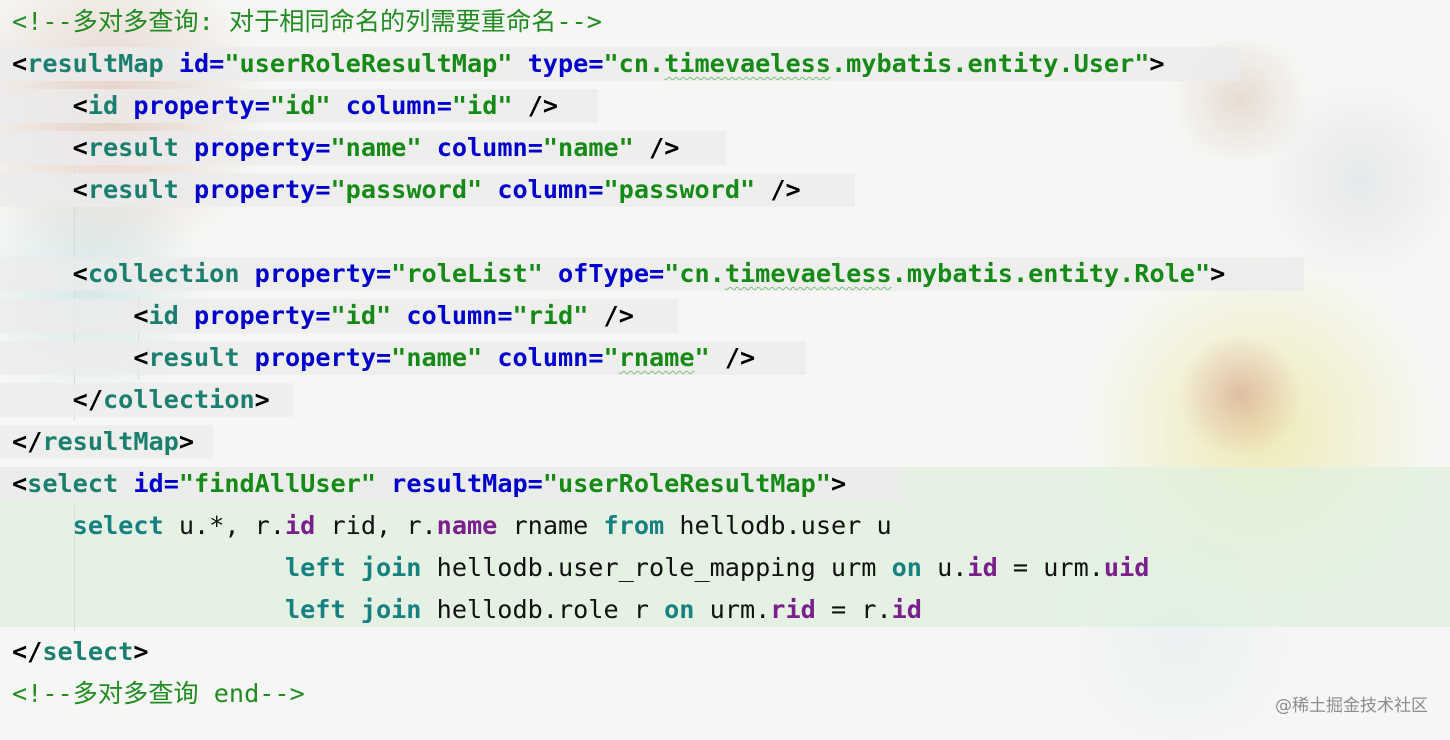 The image size is (1450, 740). What do you see at coordinates (725, 694) in the screenshot?
I see `code-line: <!--多对多查询 end-->` at bounding box center [725, 694].